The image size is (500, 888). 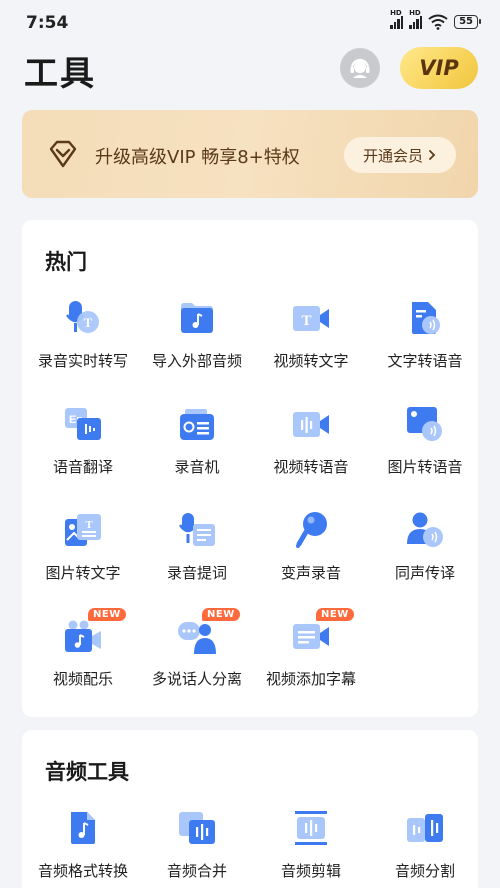 What do you see at coordinates (310, 871) in the screenshot?
I see `tool-label: 音频剪辑` at bounding box center [310, 871].